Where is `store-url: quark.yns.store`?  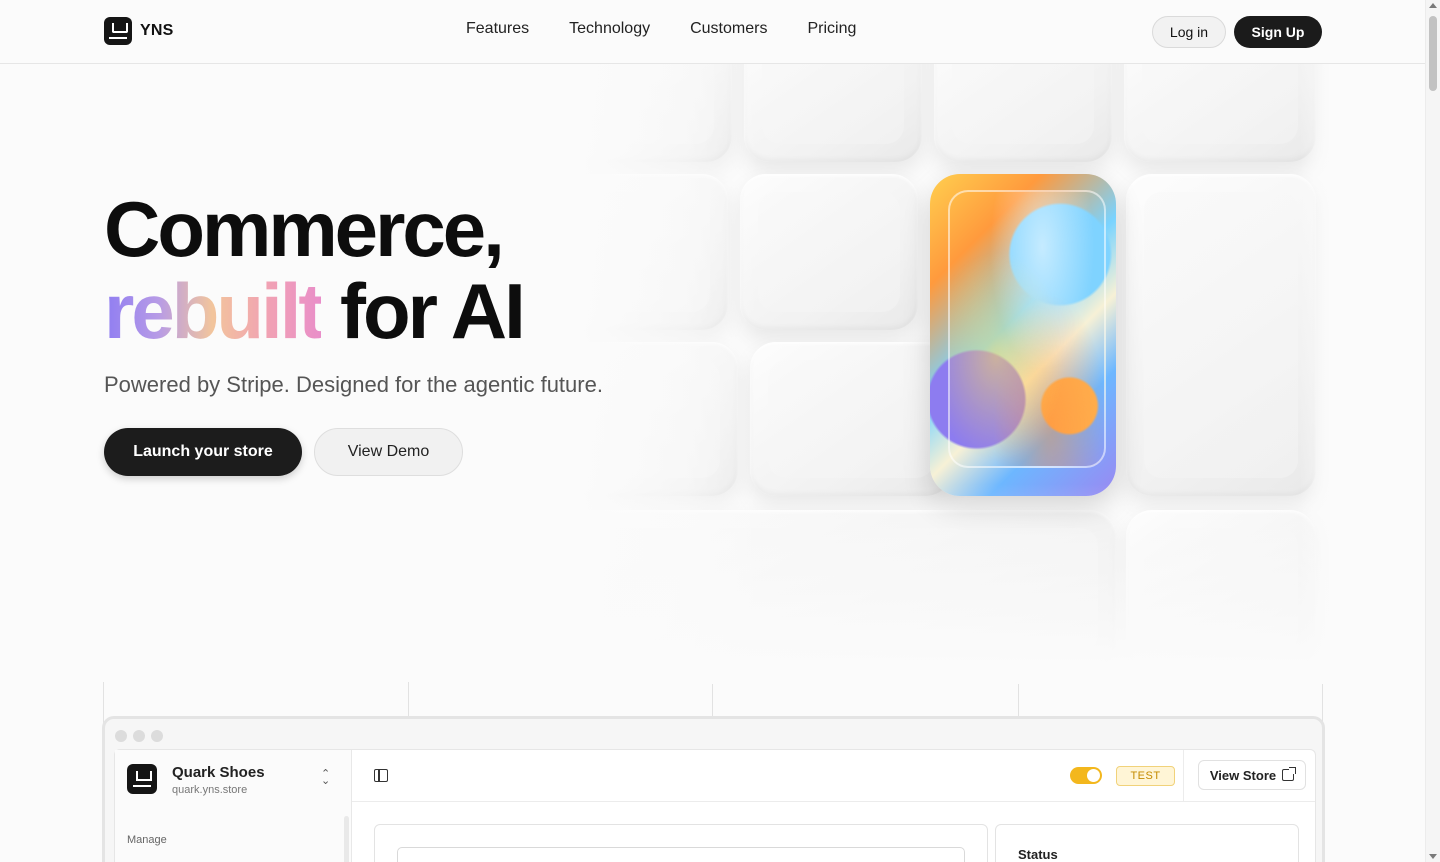 store-url: quark.yns.store is located at coordinates (210, 790).